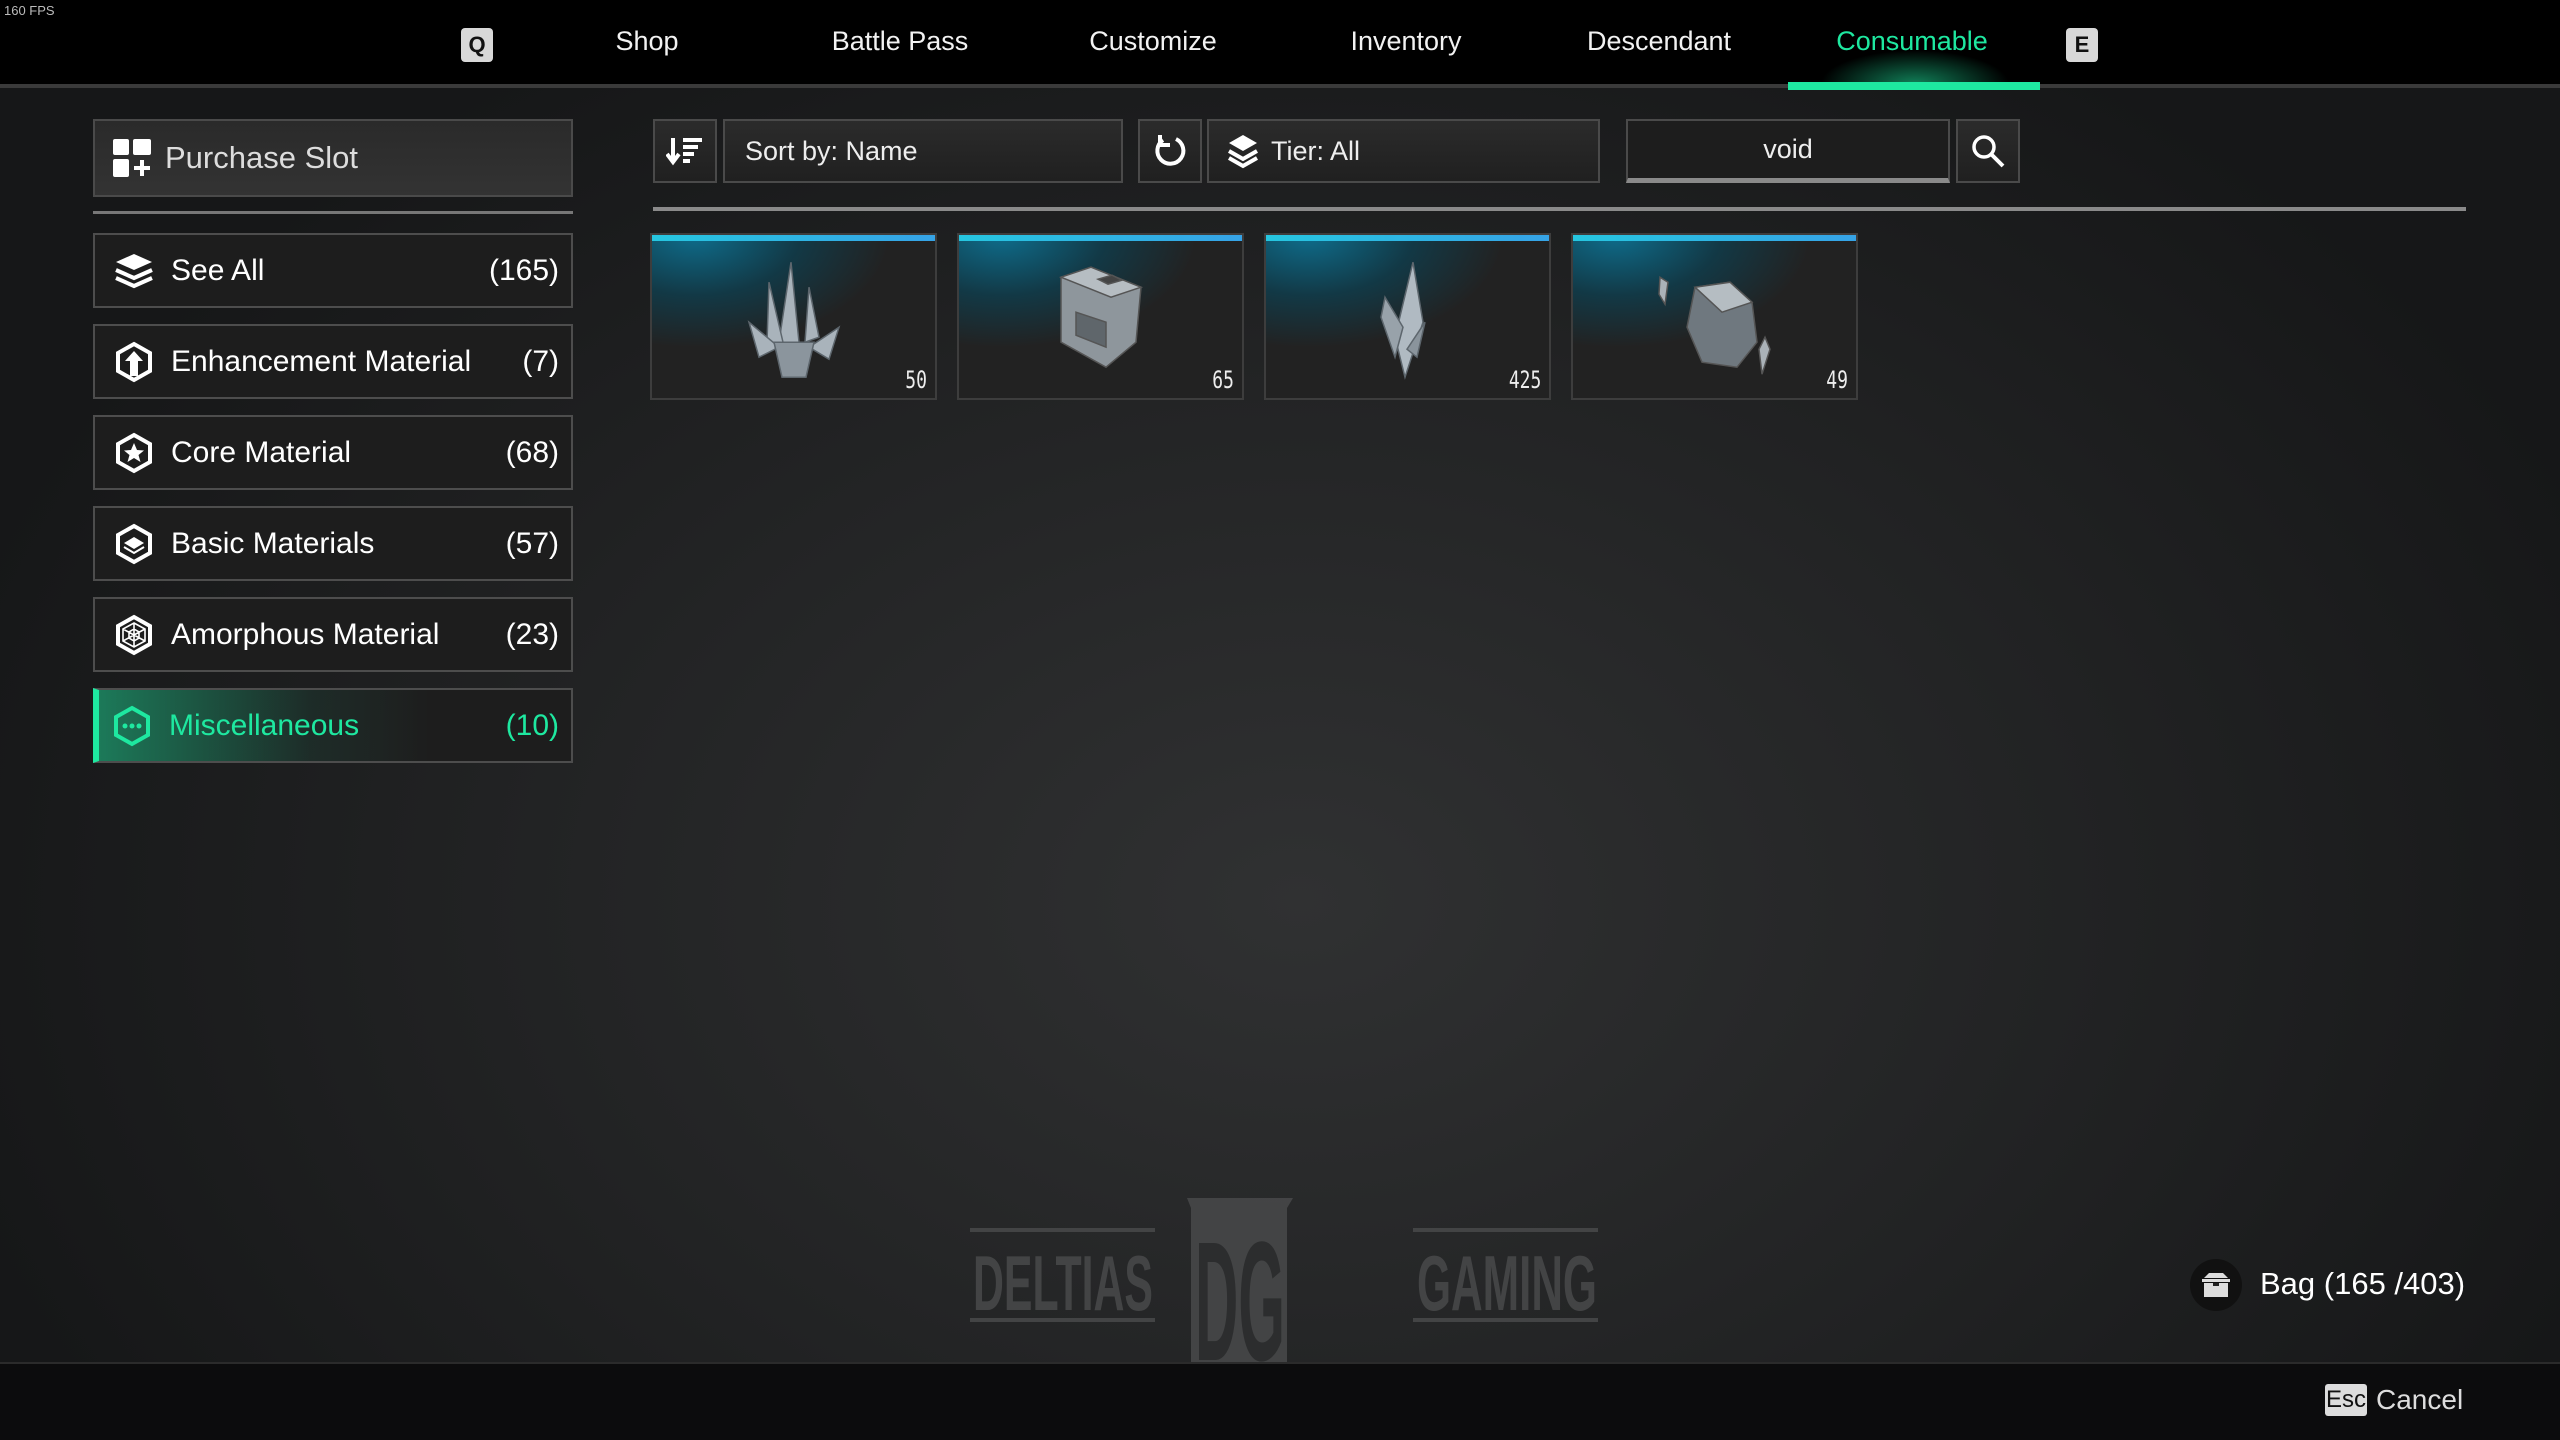 This screenshot has height=1440, width=2560. Describe the element at coordinates (477, 45) in the screenshot. I see `prev-tab-key: Q` at that location.